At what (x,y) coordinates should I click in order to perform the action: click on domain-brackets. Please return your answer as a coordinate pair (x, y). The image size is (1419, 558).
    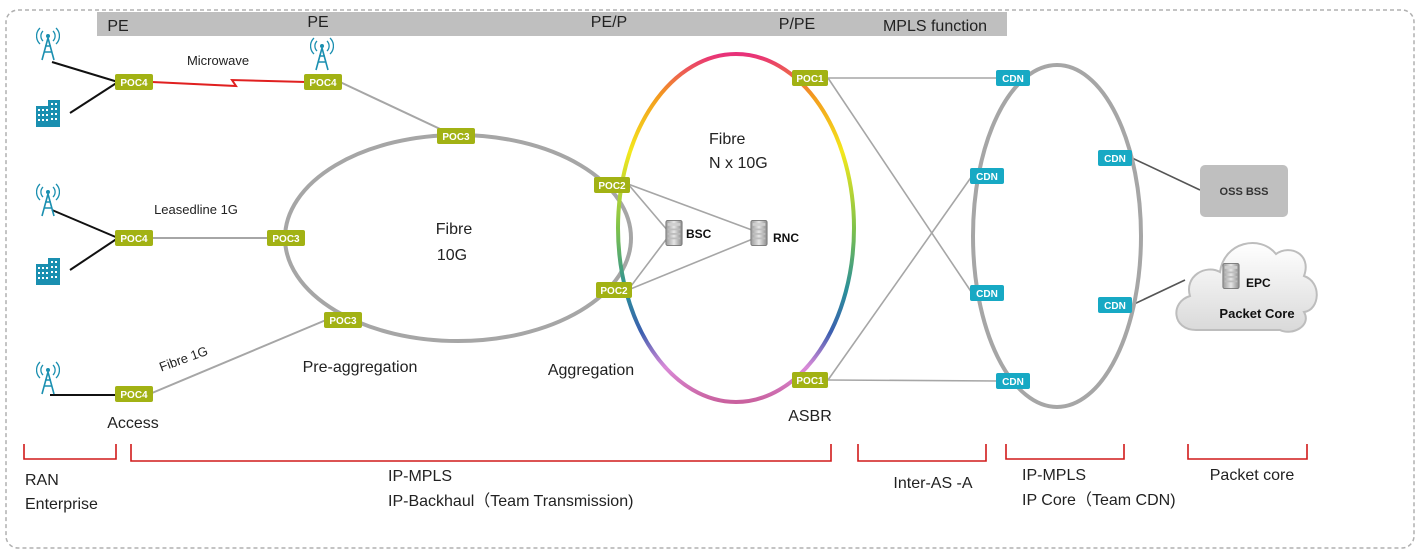
    Looking at the image, I should click on (665, 453).